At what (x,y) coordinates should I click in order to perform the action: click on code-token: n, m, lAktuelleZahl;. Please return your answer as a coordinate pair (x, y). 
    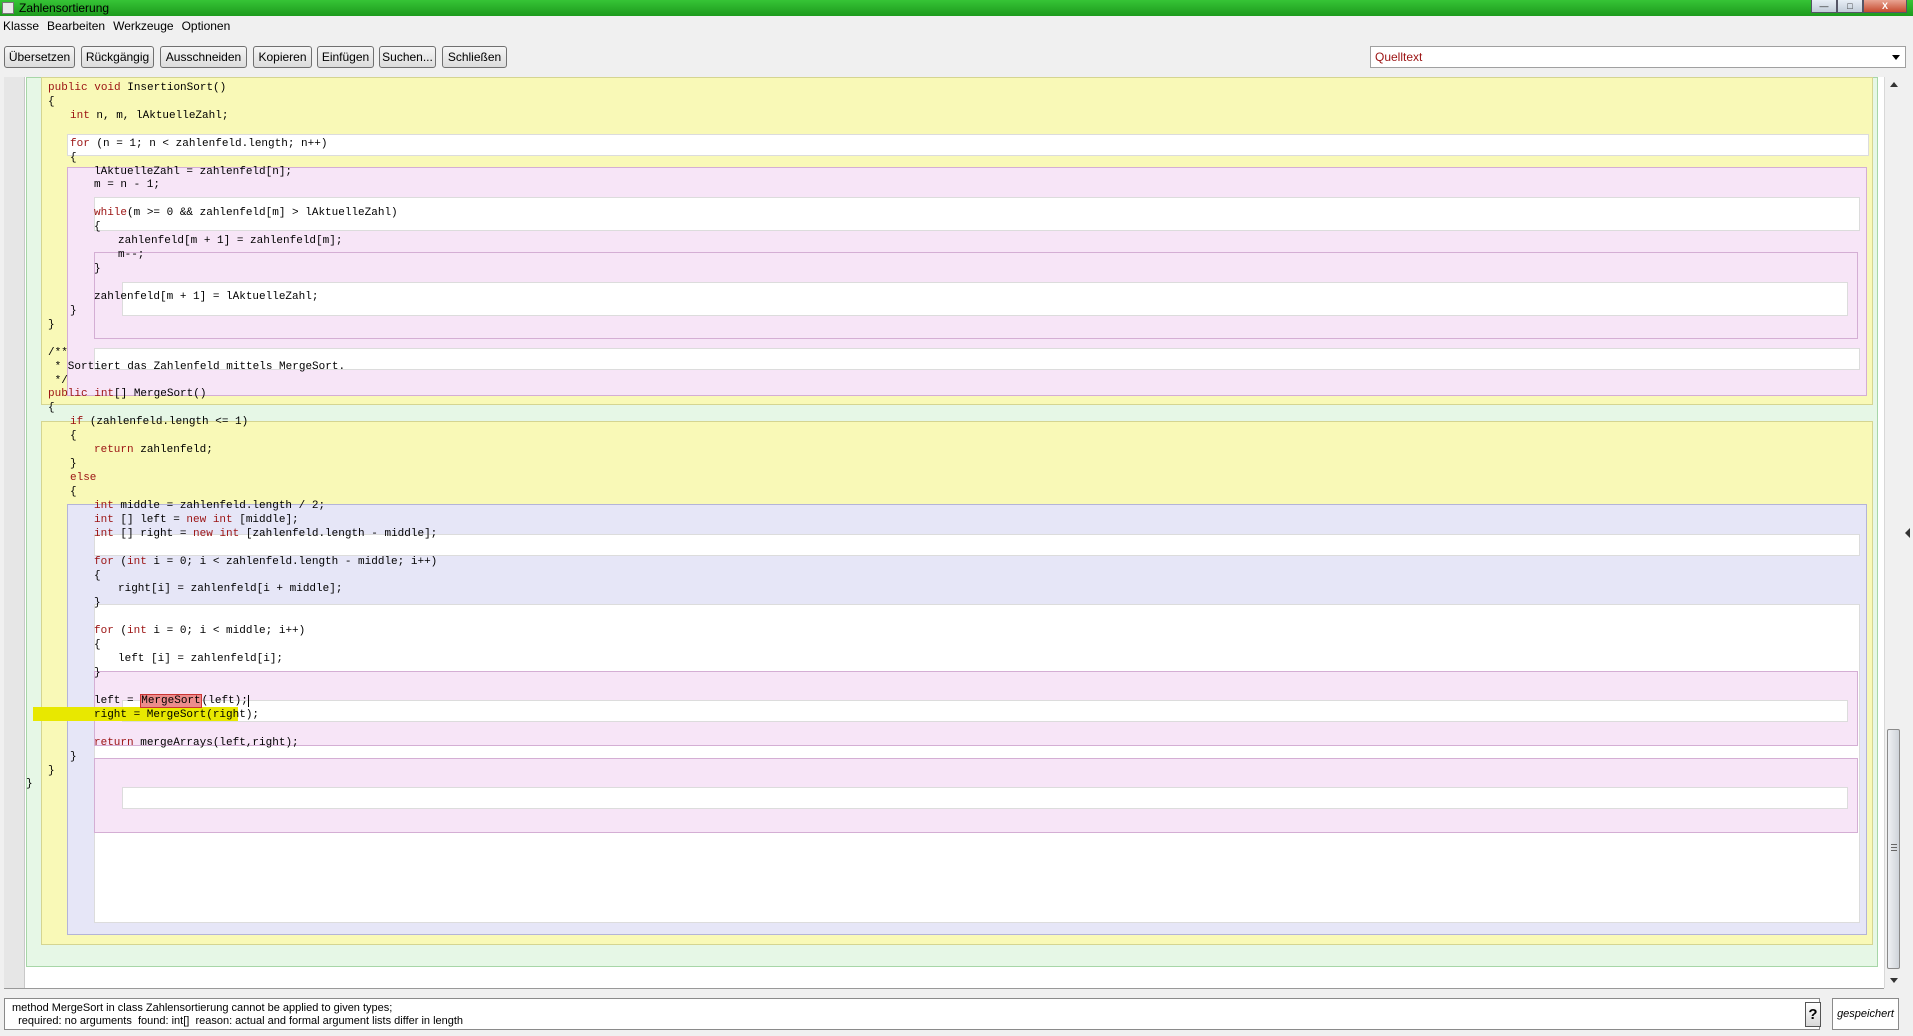
    Looking at the image, I should click on (162, 115).